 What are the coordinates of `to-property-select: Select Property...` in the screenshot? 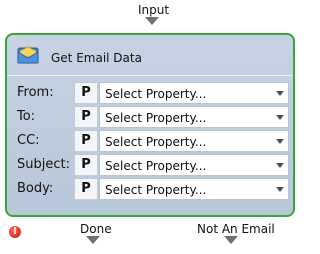 It's located at (194, 117).